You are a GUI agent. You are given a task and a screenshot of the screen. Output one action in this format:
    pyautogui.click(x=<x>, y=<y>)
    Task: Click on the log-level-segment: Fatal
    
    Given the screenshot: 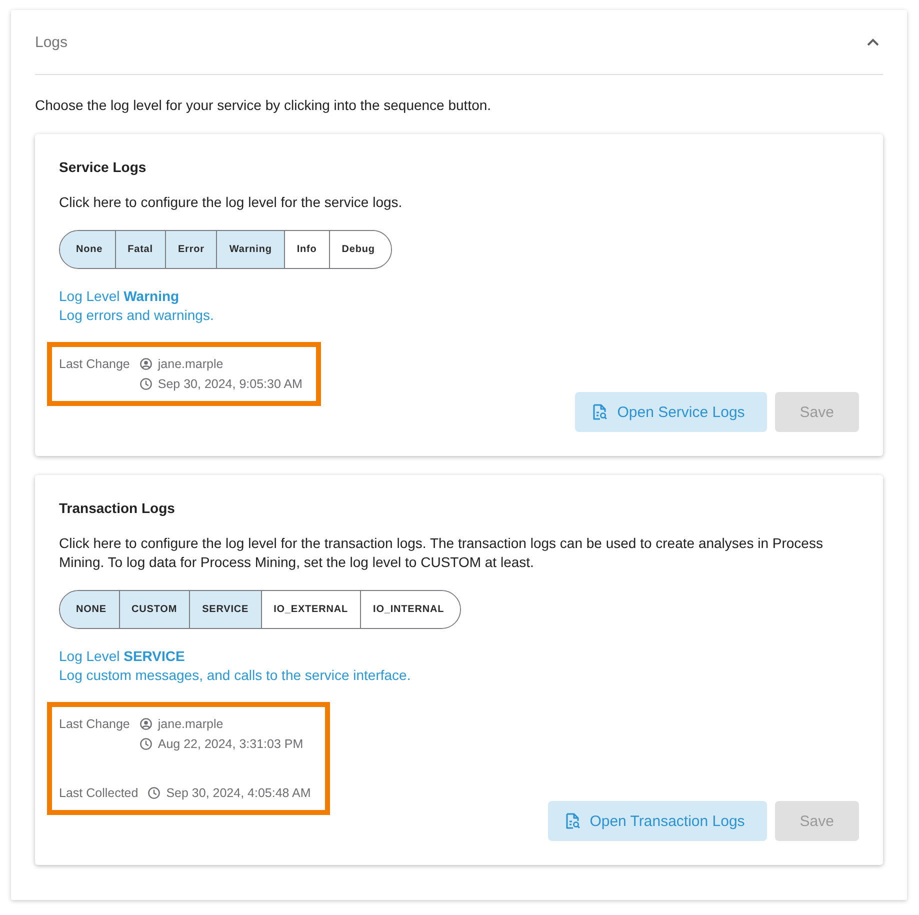 What is the action you would take?
    pyautogui.click(x=139, y=249)
    